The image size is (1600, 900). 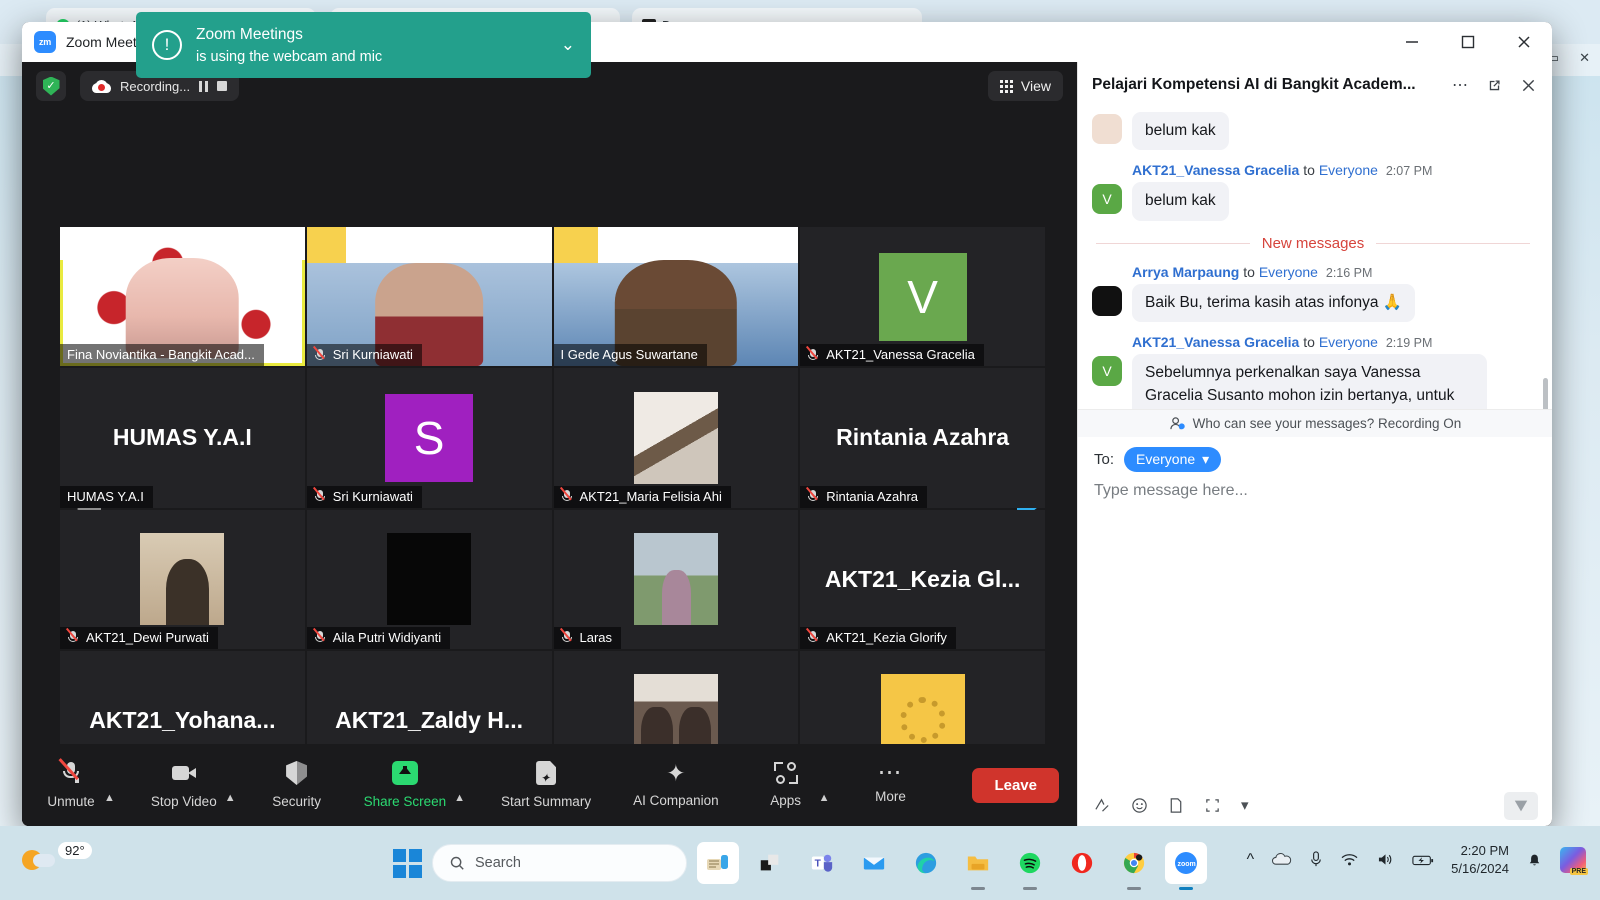 I want to click on audio-options-caret: ▲, so click(x=109, y=796).